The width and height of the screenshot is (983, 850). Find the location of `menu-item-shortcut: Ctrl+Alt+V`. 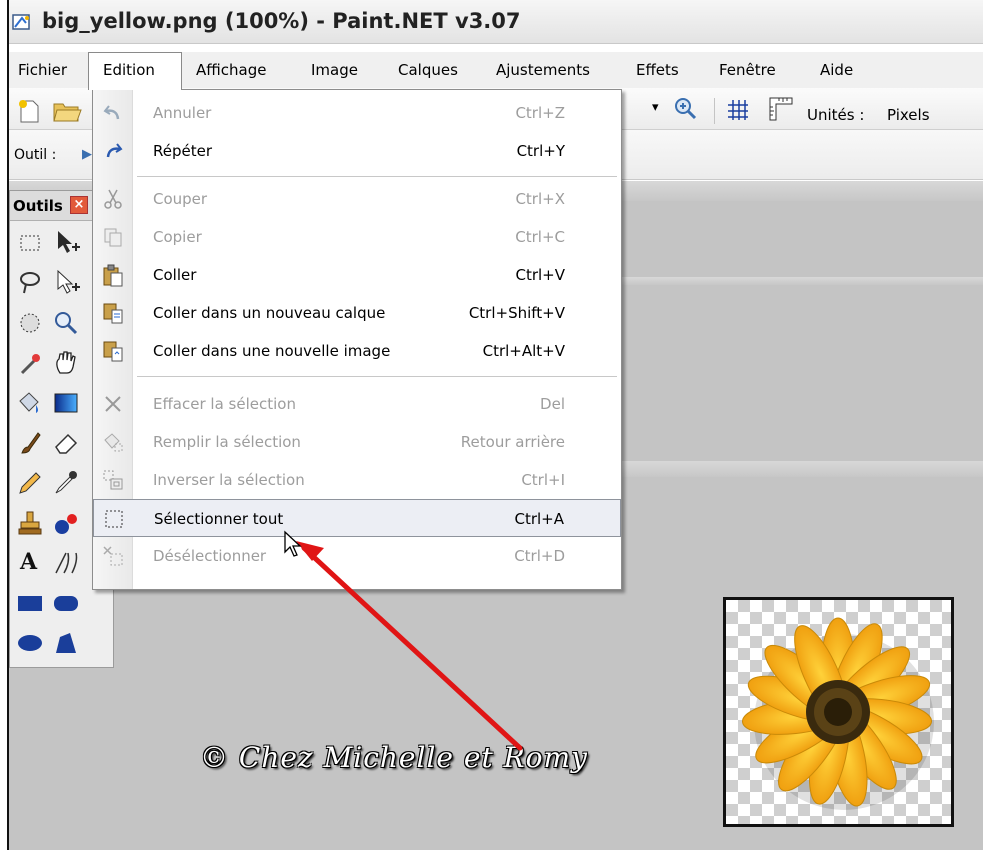

menu-item-shortcut: Ctrl+Alt+V is located at coordinates (523, 351).